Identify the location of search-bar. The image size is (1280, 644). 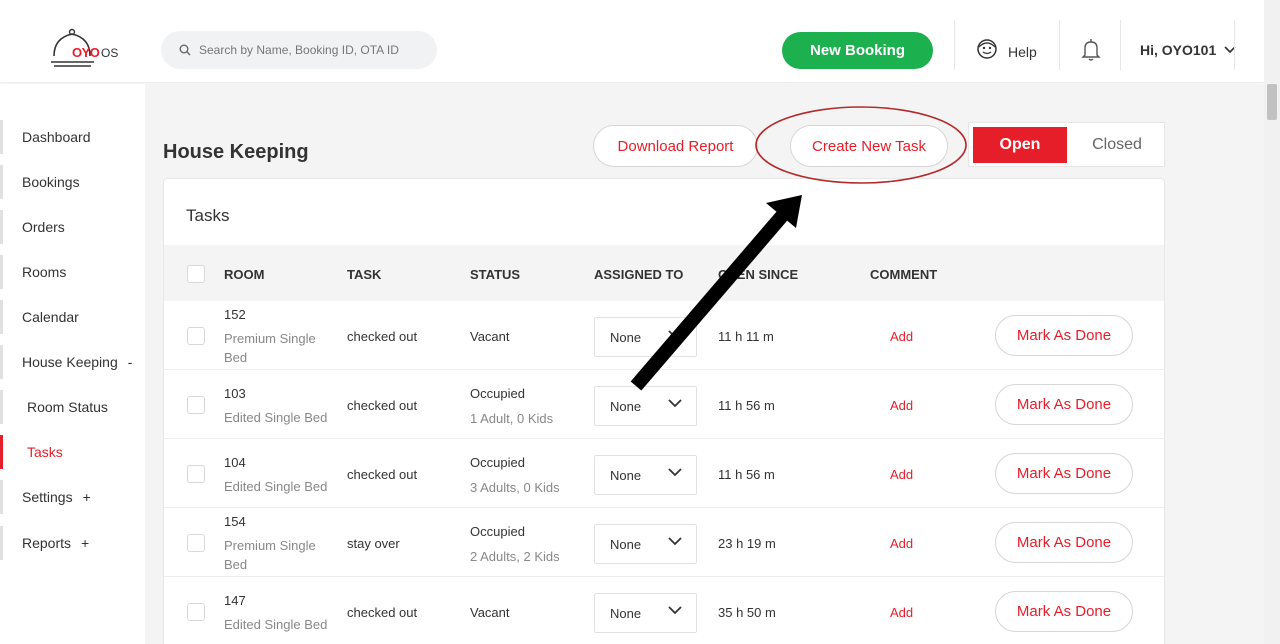
(299, 50).